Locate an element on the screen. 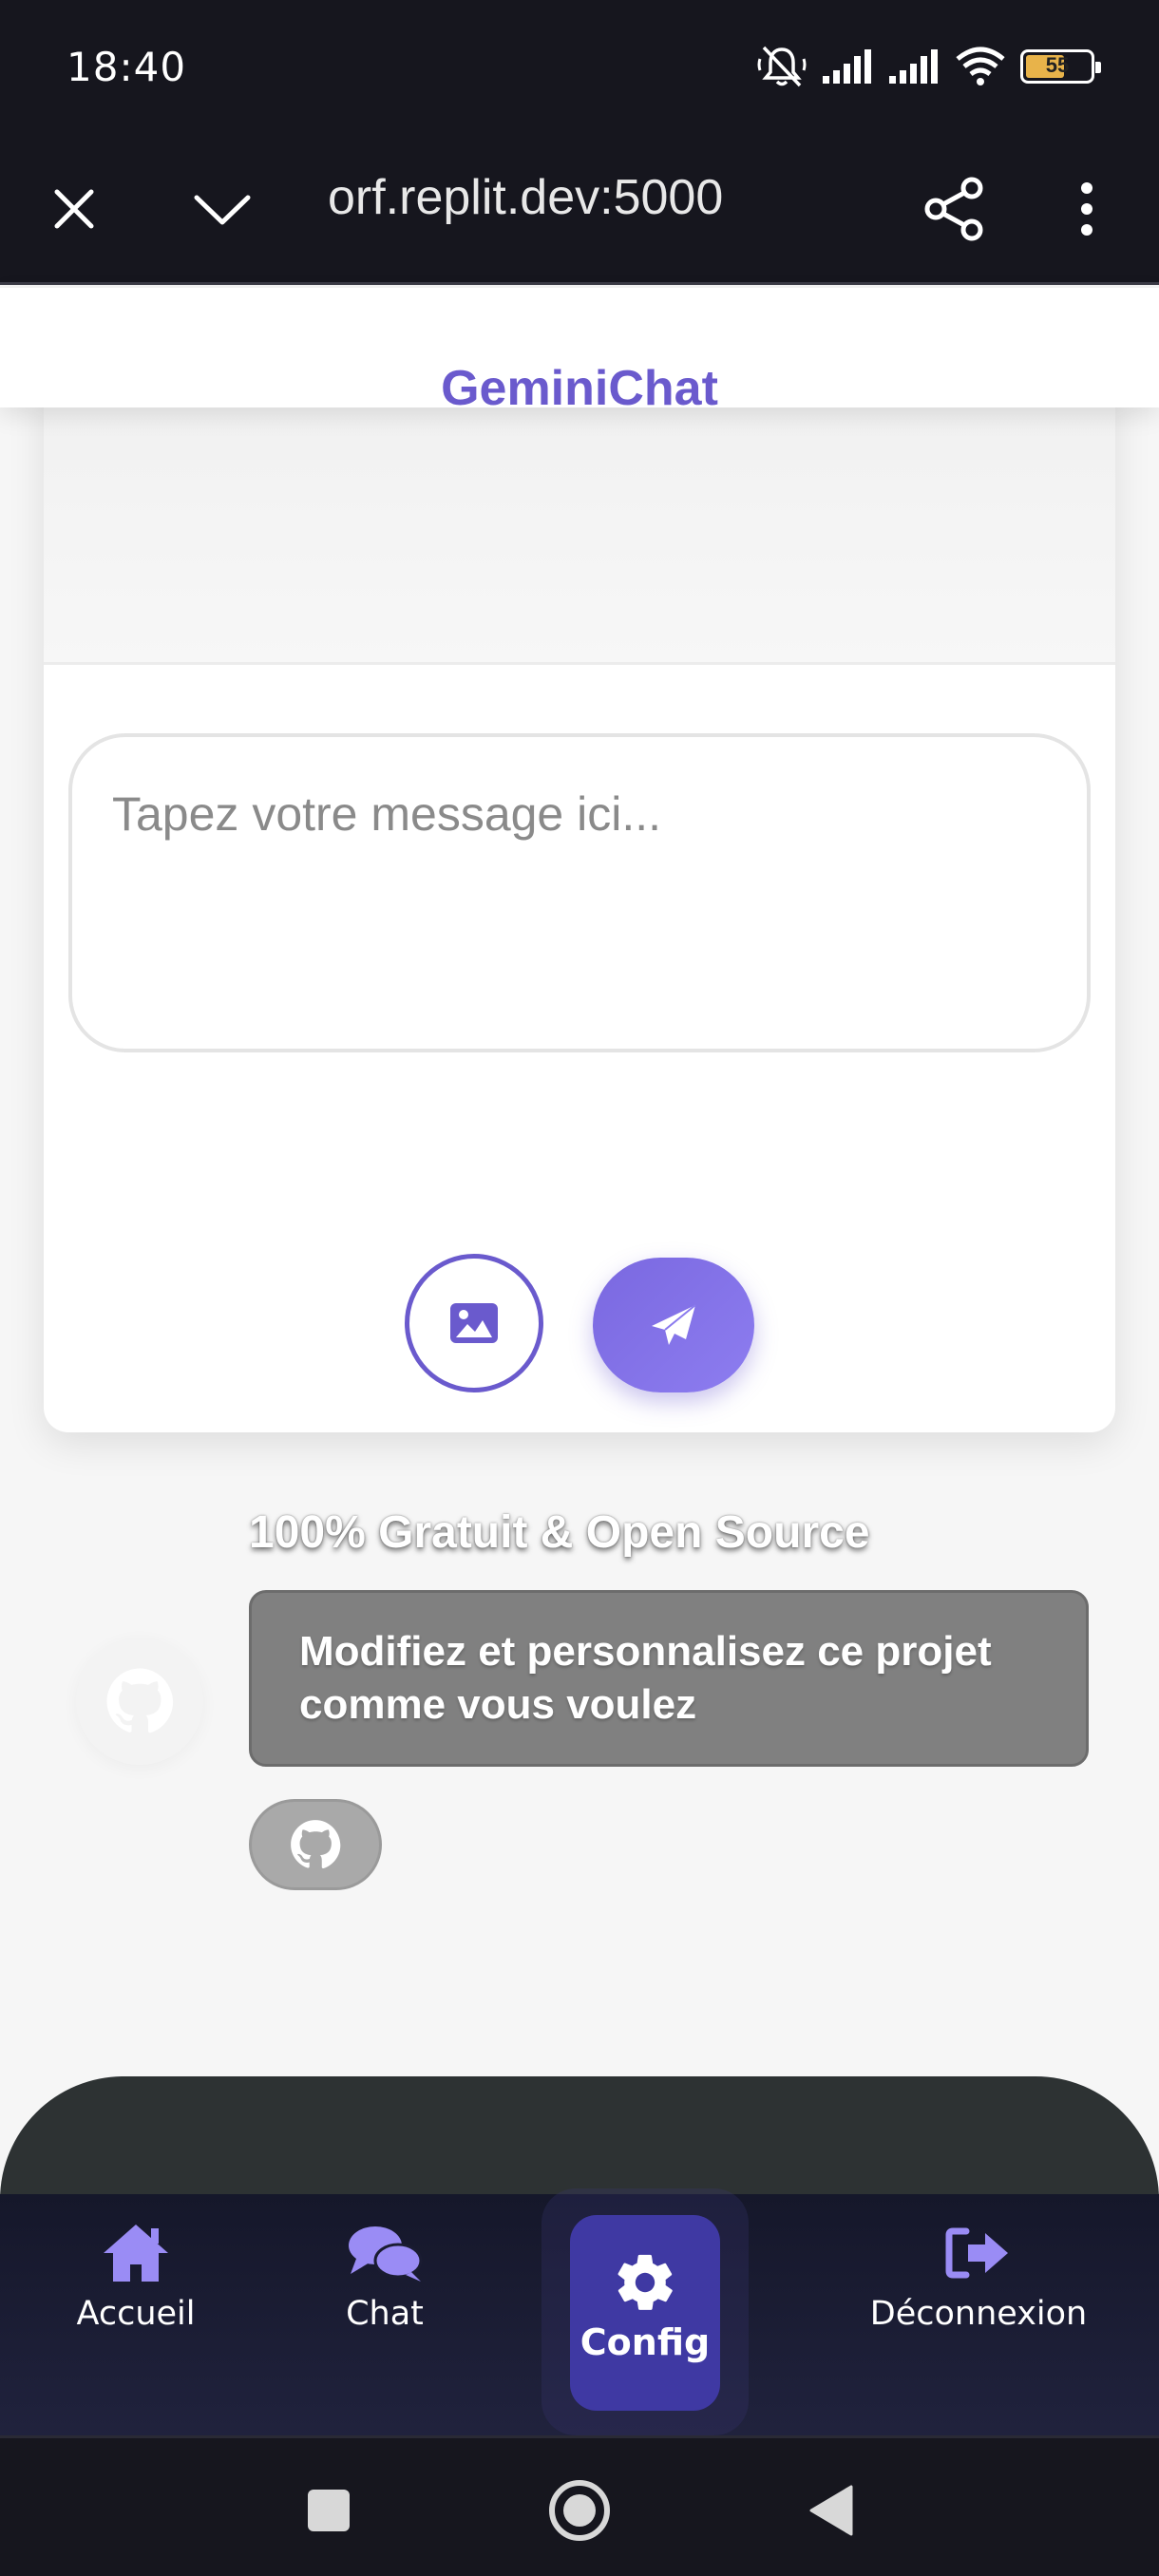 Image resolution: width=1159 pixels, height=2576 pixels. share-button is located at coordinates (955, 209).